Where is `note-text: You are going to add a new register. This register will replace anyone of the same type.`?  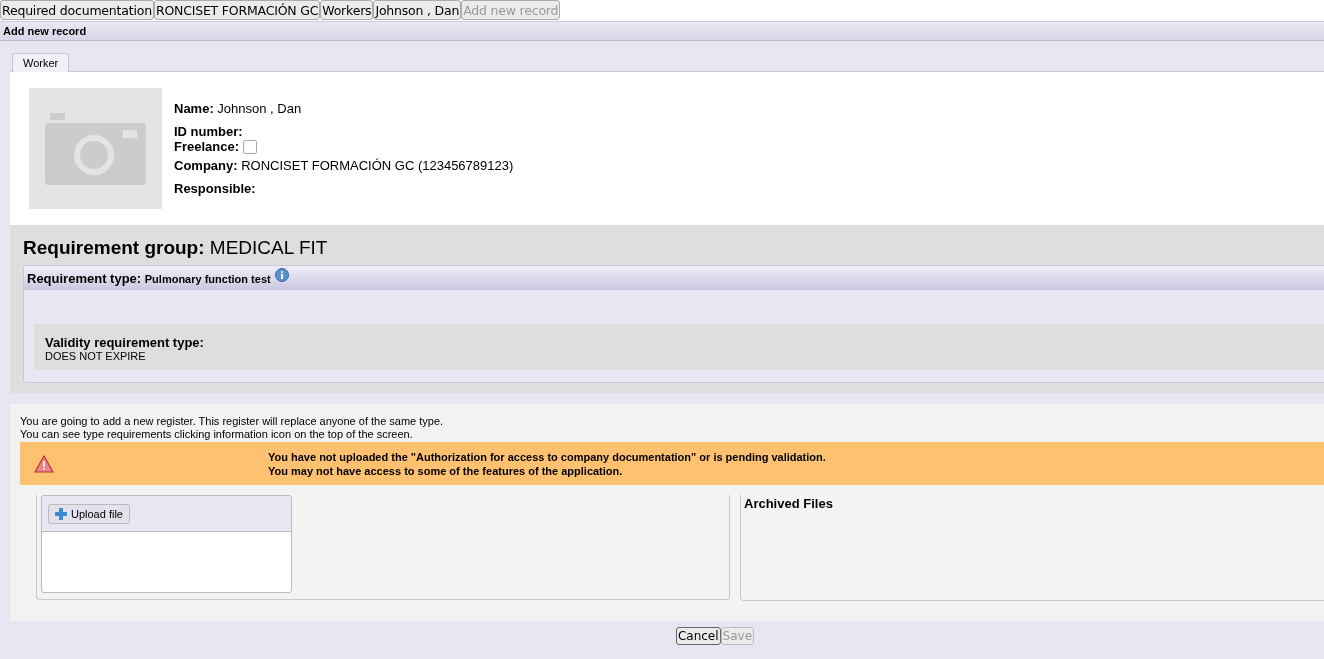 note-text: You are going to add a new register. This register will replace anyone of the same type. is located at coordinates (232, 421).